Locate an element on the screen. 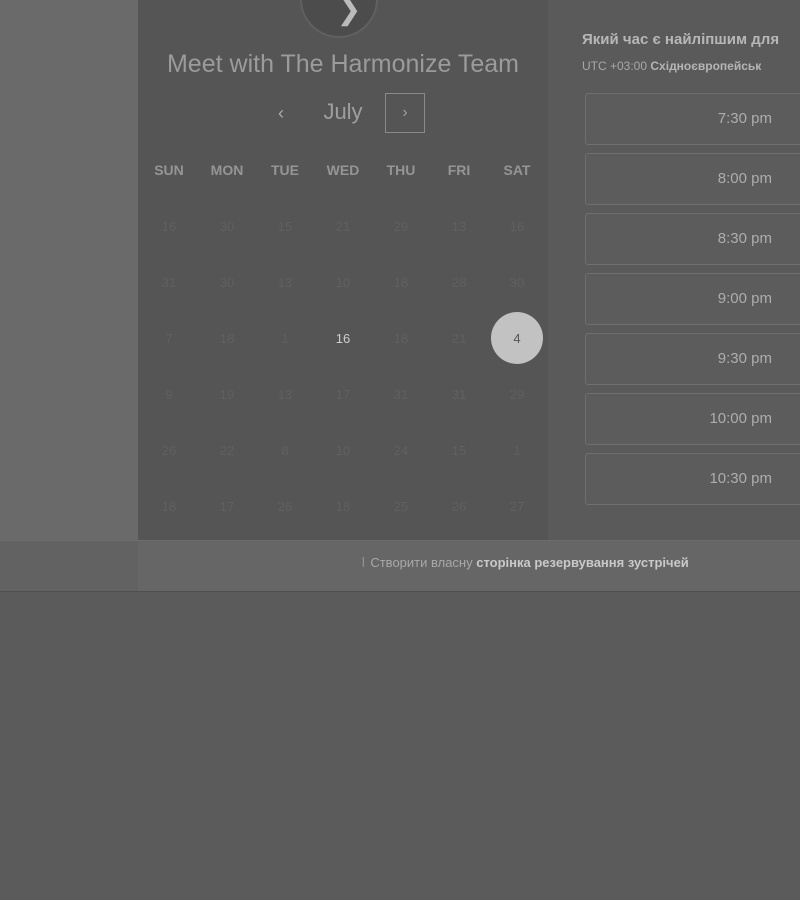 This screenshot has height=900, width=800. weekday-label: FRI is located at coordinates (459, 170).